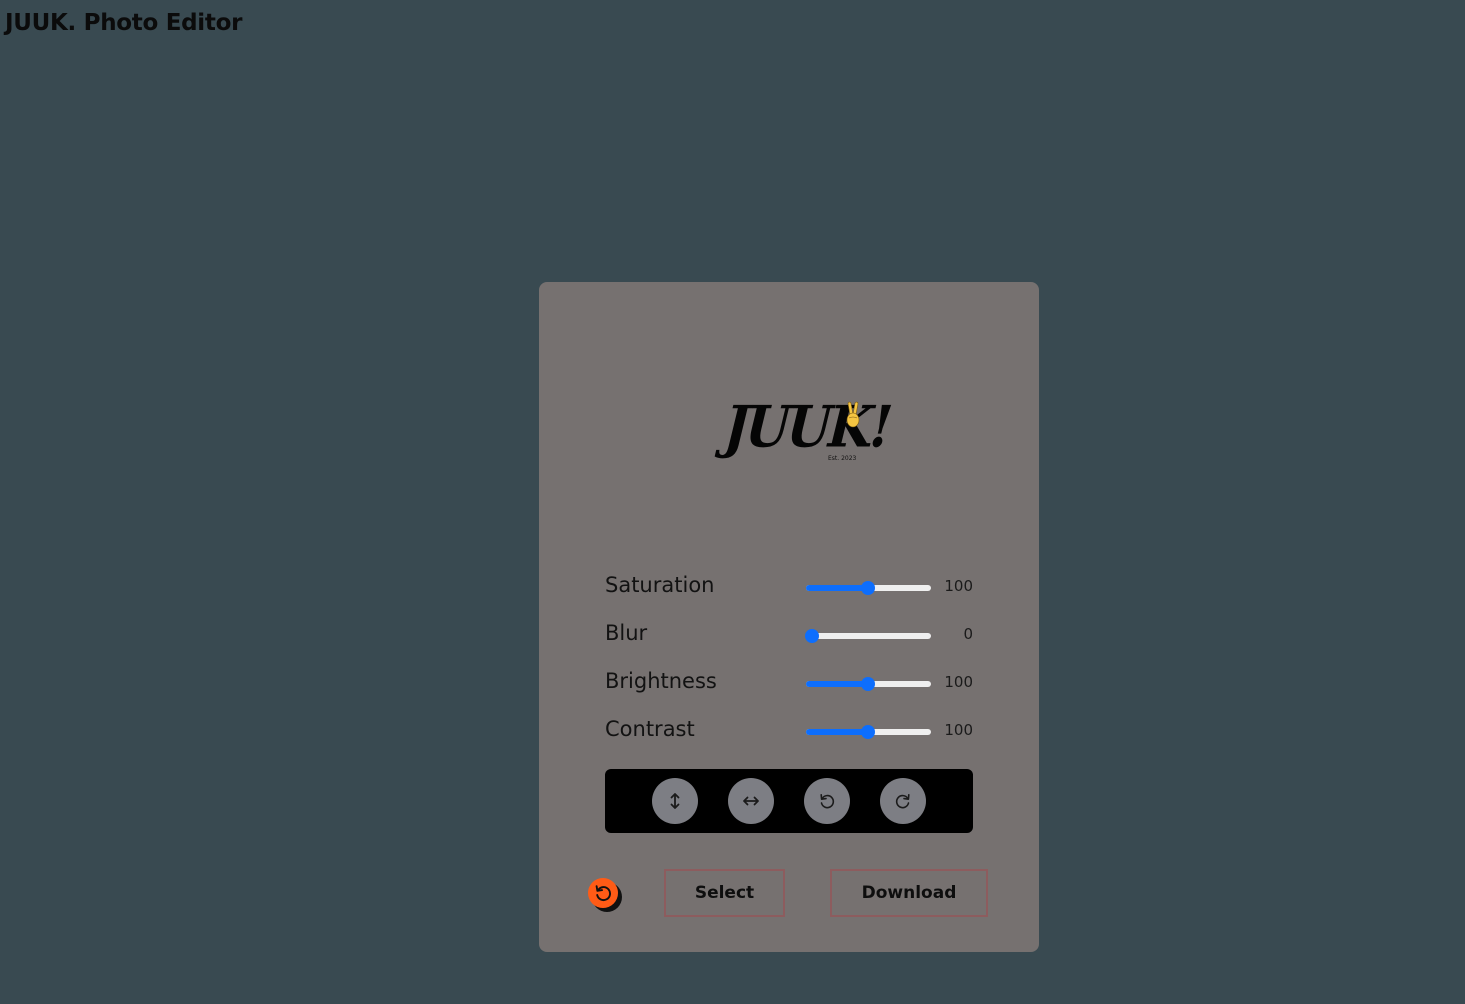 This screenshot has width=1465, height=1004. Describe the element at coordinates (909, 893) in the screenshot. I see `download-button: Download` at that location.